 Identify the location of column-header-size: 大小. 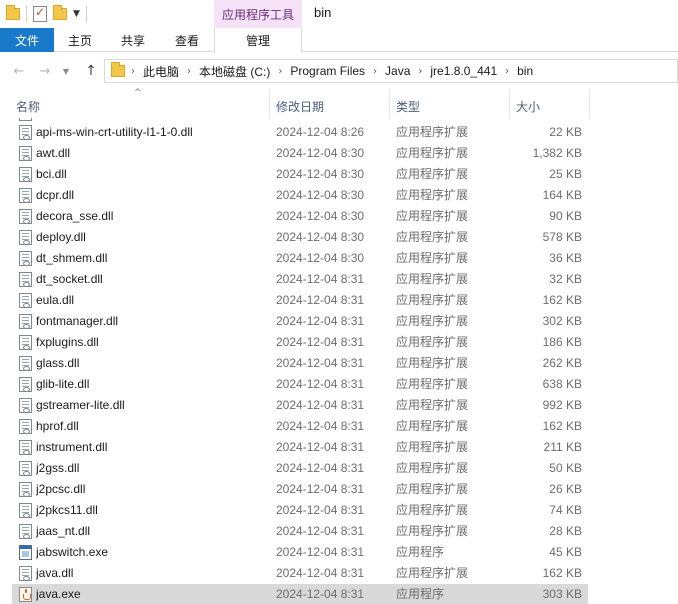
(552, 106).